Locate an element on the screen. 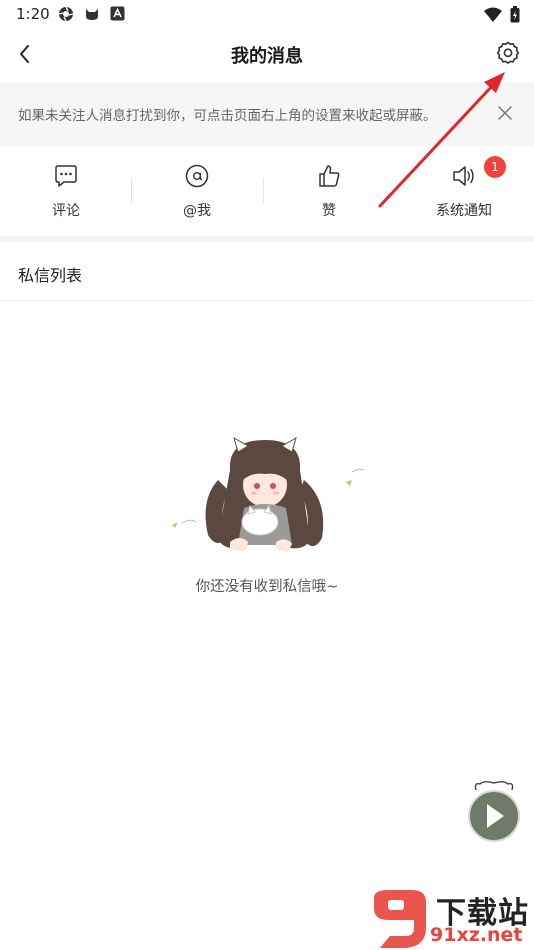  app-a-icon is located at coordinates (117, 13).